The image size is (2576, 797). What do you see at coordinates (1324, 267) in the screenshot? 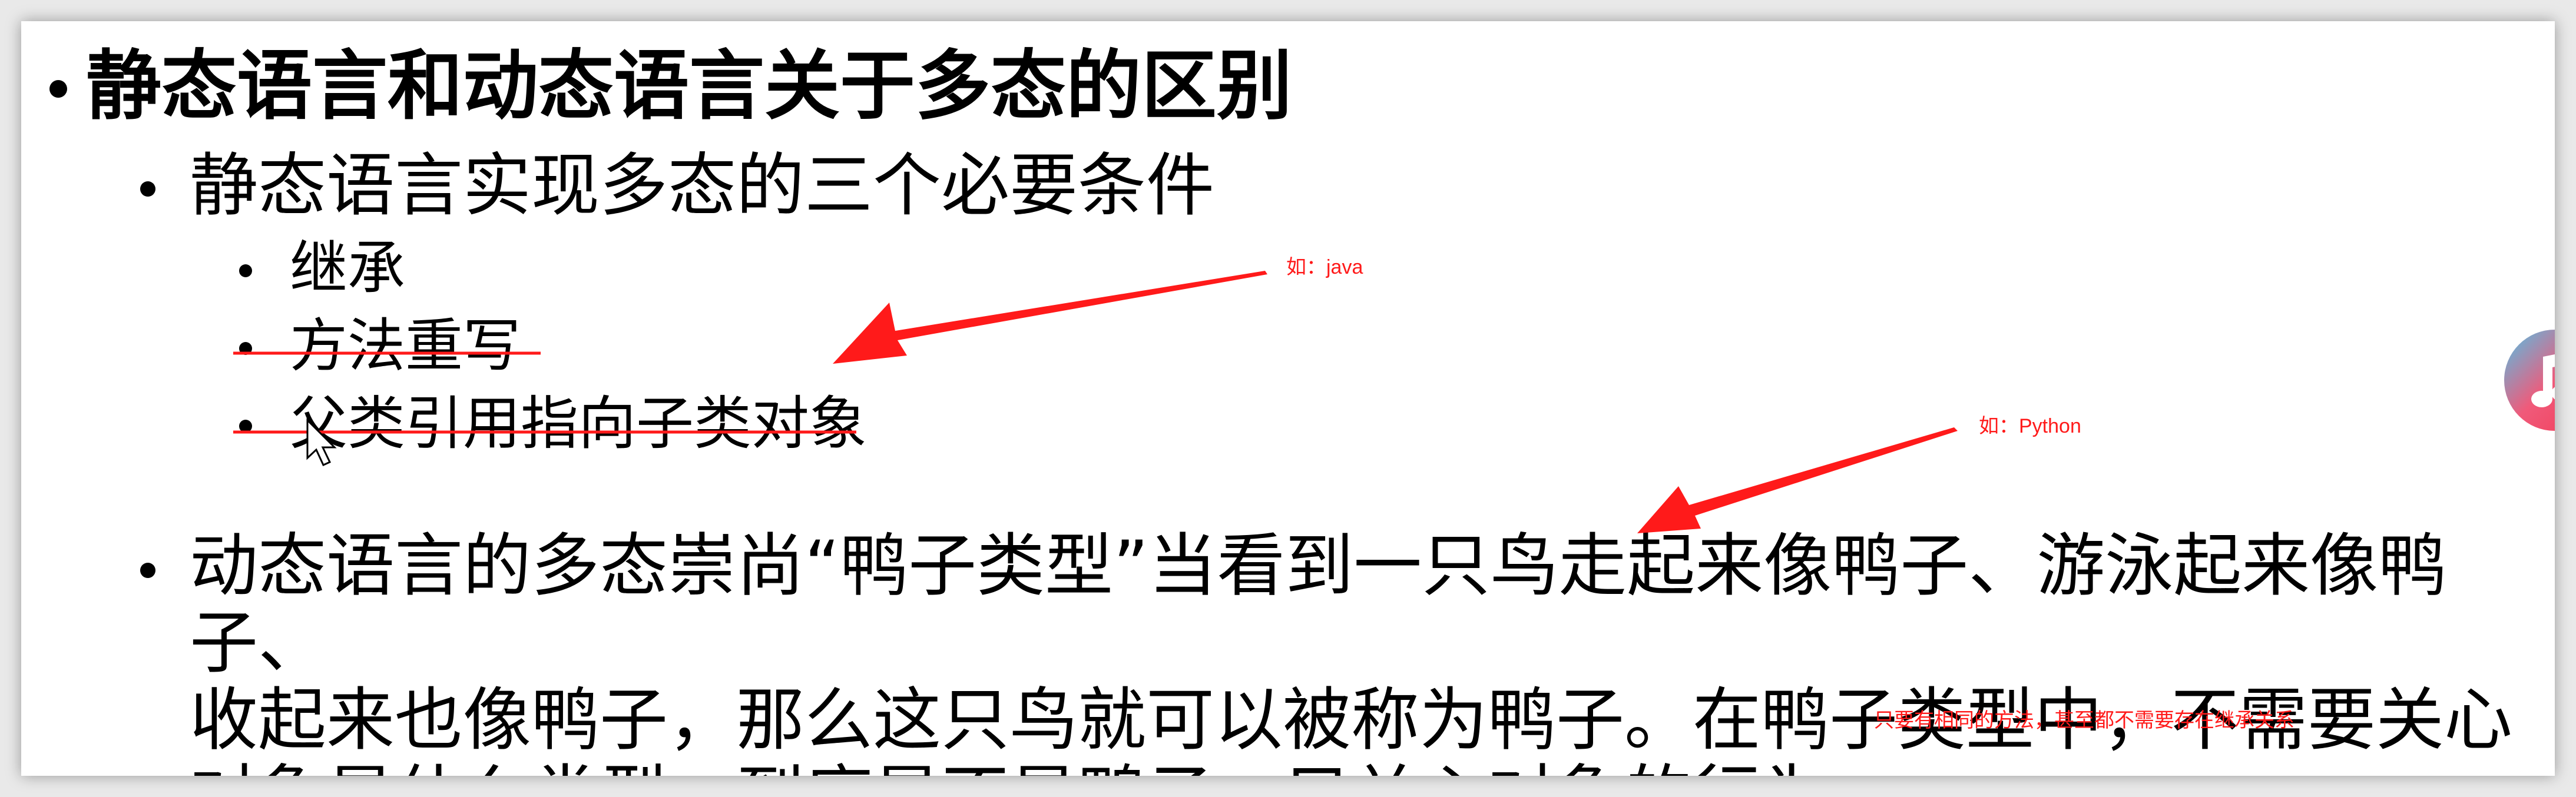
I see `annotation-java: 如：java` at bounding box center [1324, 267].